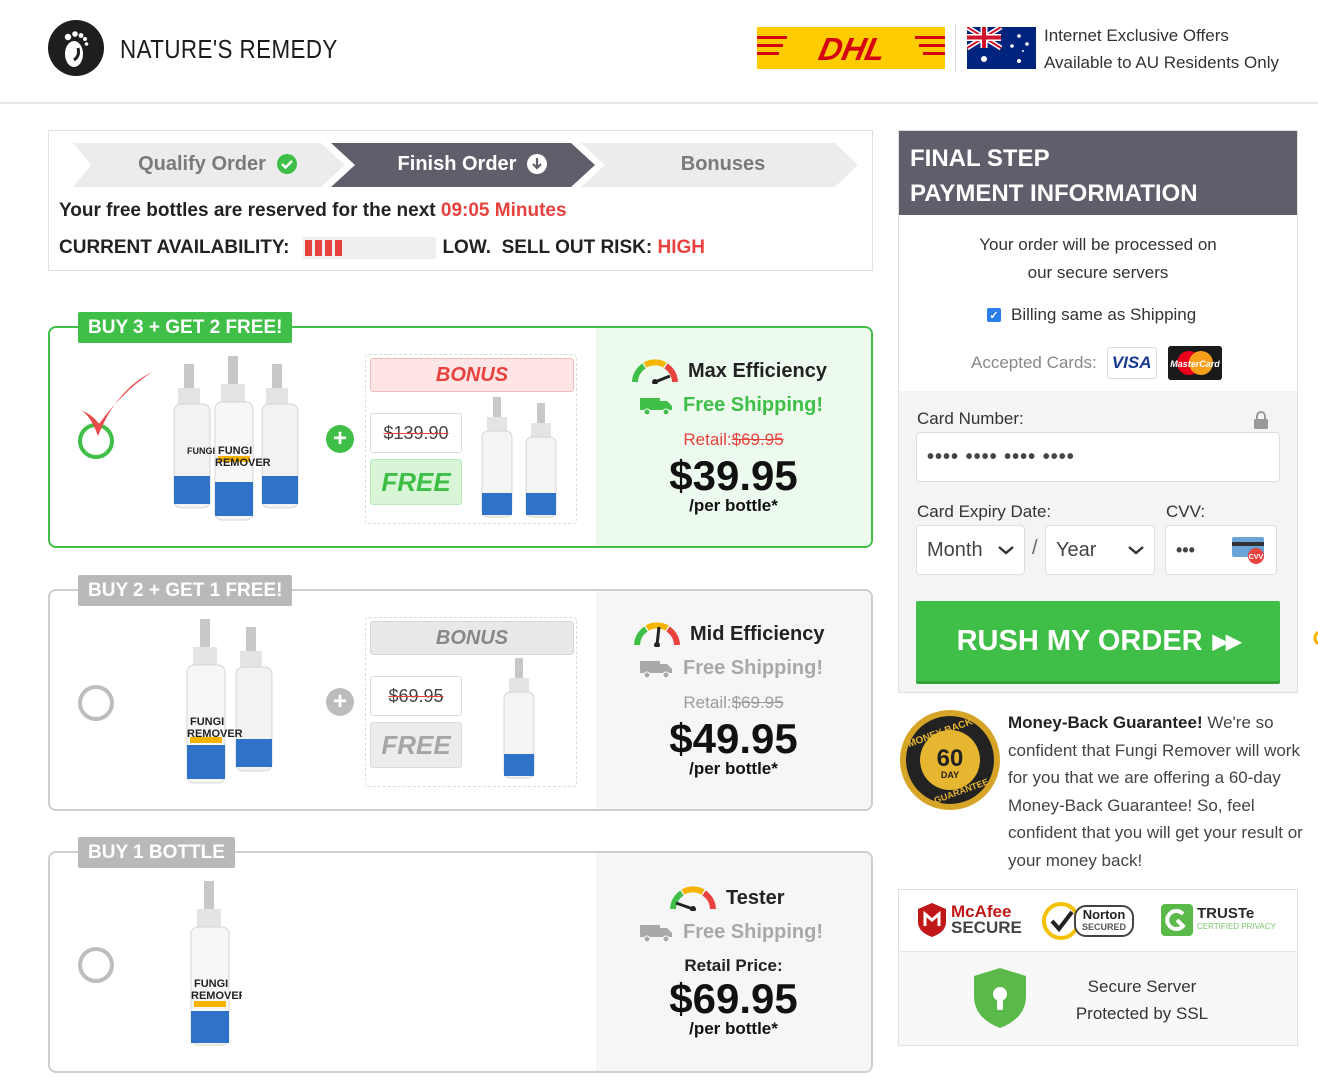  Describe the element at coordinates (994, 315) in the screenshot. I see `checkbox-checked-icon: ✓` at that location.